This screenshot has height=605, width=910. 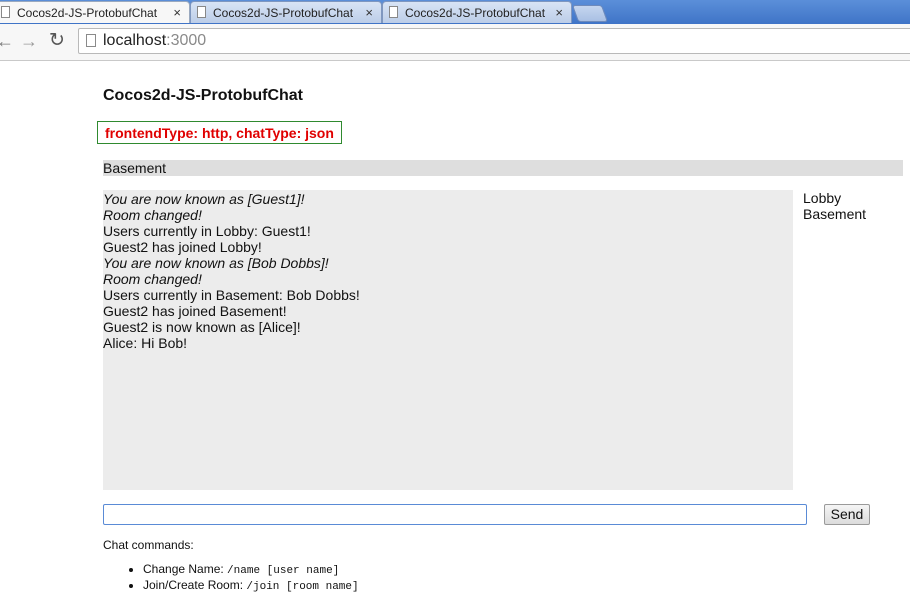 I want to click on command-label: Join/Create Room:, so click(x=195, y=585).